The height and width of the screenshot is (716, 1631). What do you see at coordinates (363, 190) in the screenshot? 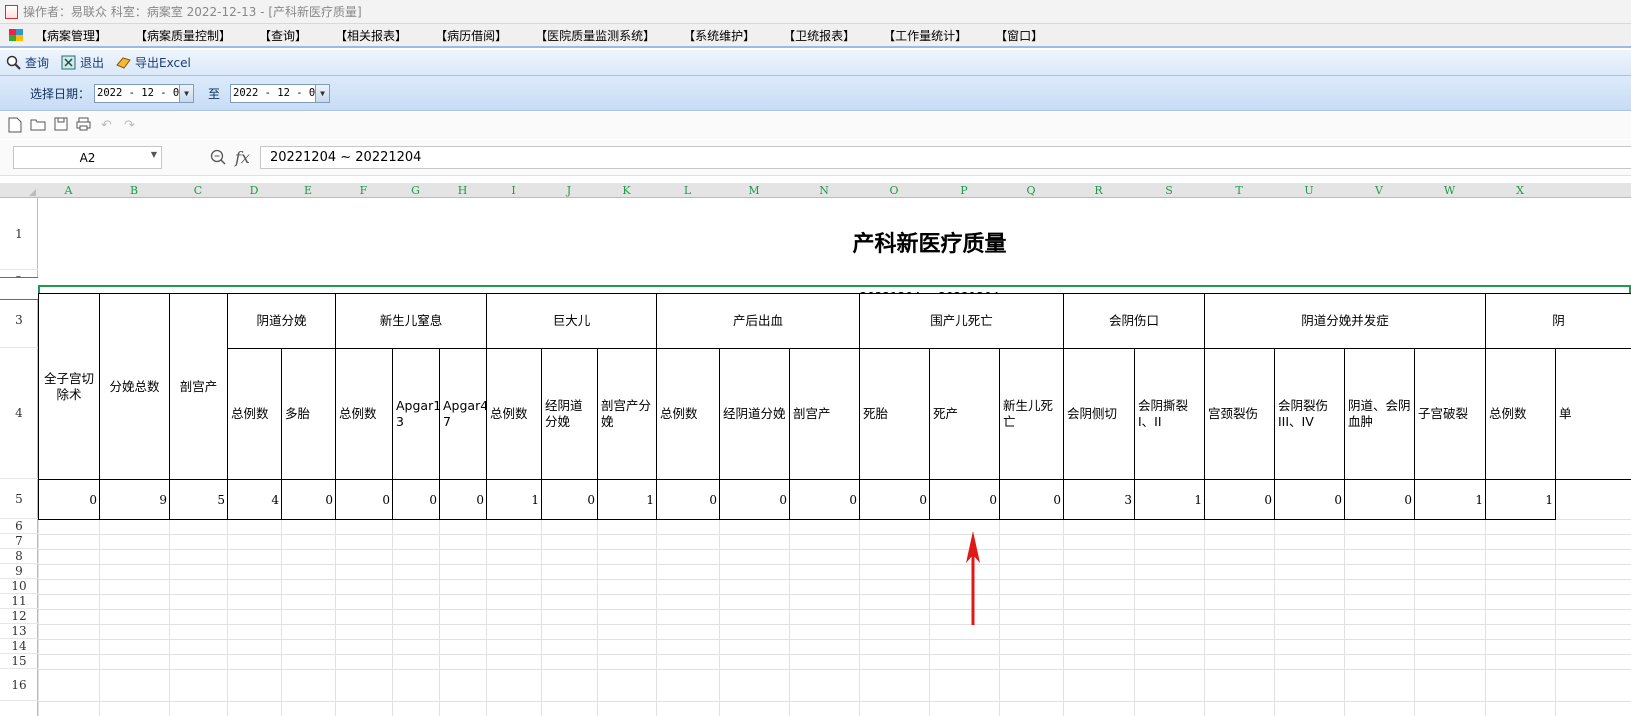
I see `column-header-f: F` at bounding box center [363, 190].